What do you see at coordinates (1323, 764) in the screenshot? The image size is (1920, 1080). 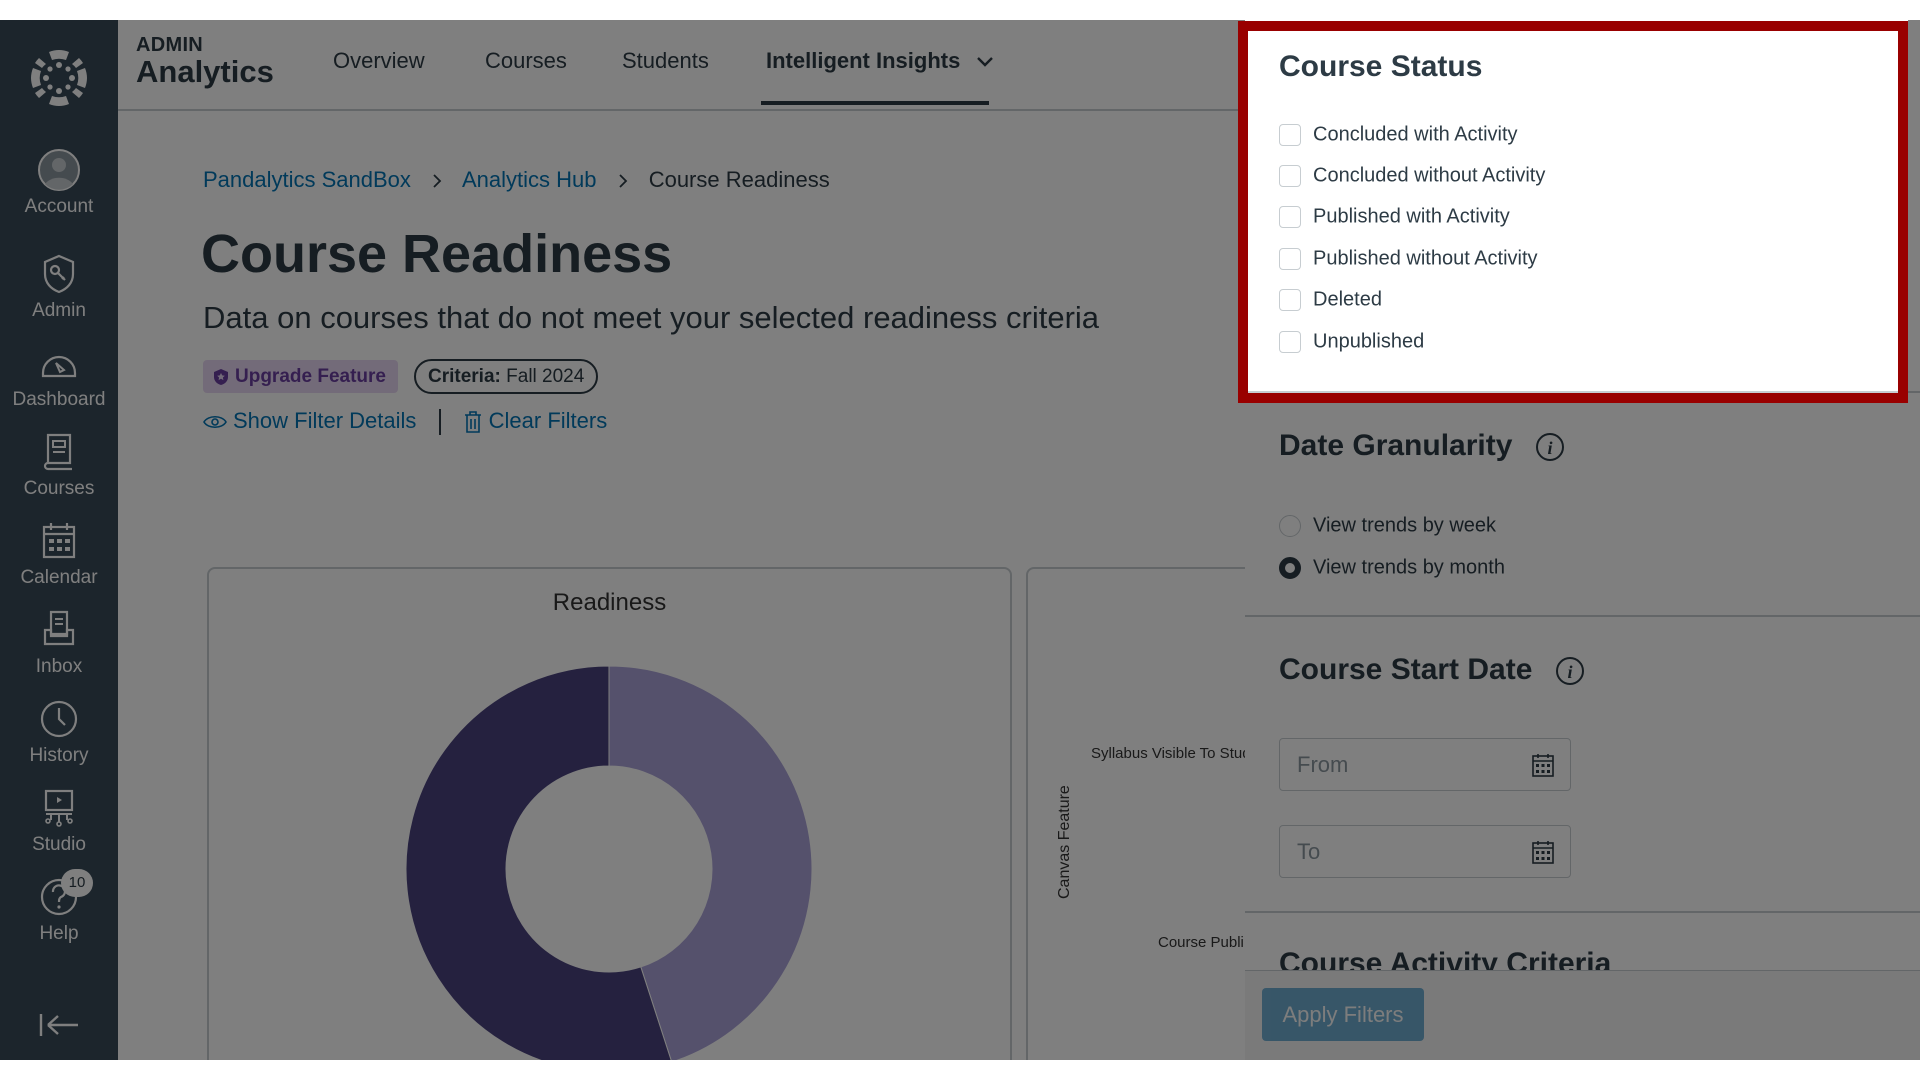 I see `from-placeholder: From` at bounding box center [1323, 764].